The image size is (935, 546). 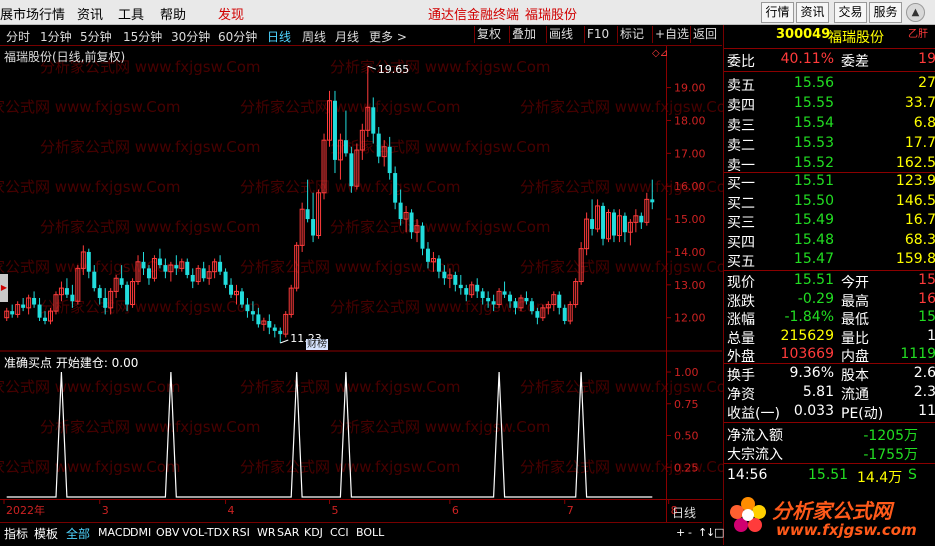 I want to click on trade-button: 交易, so click(x=850, y=12).